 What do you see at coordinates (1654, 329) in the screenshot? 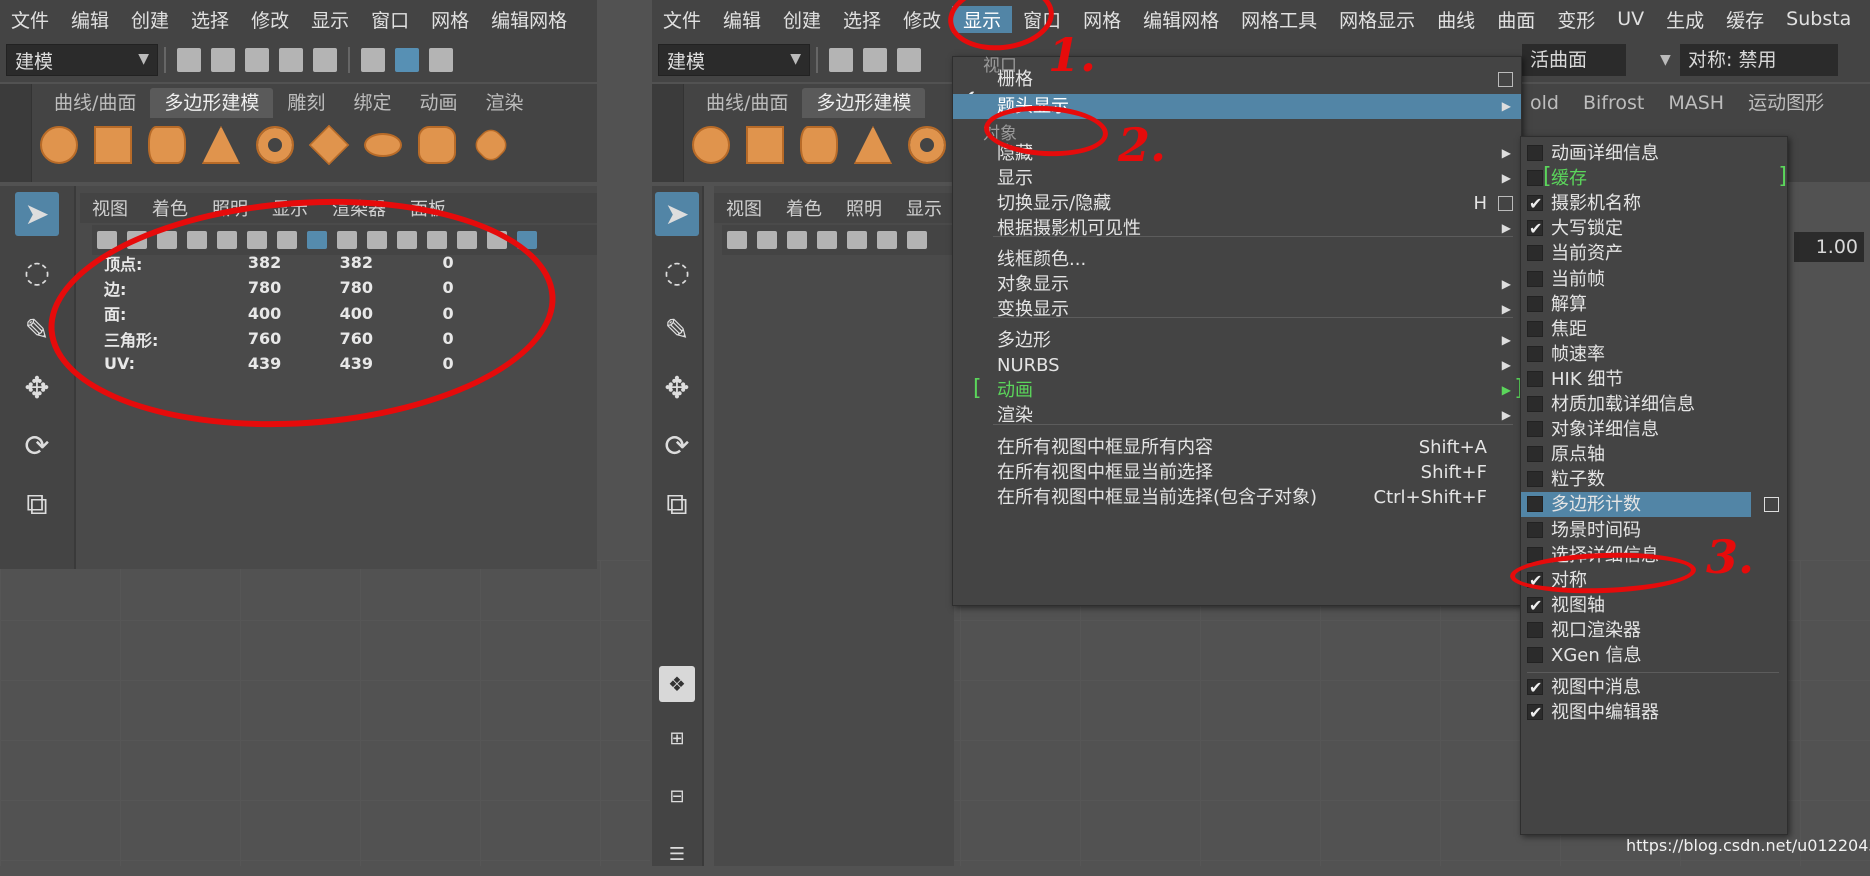
I see `hud-option-item: 焦距` at bounding box center [1654, 329].